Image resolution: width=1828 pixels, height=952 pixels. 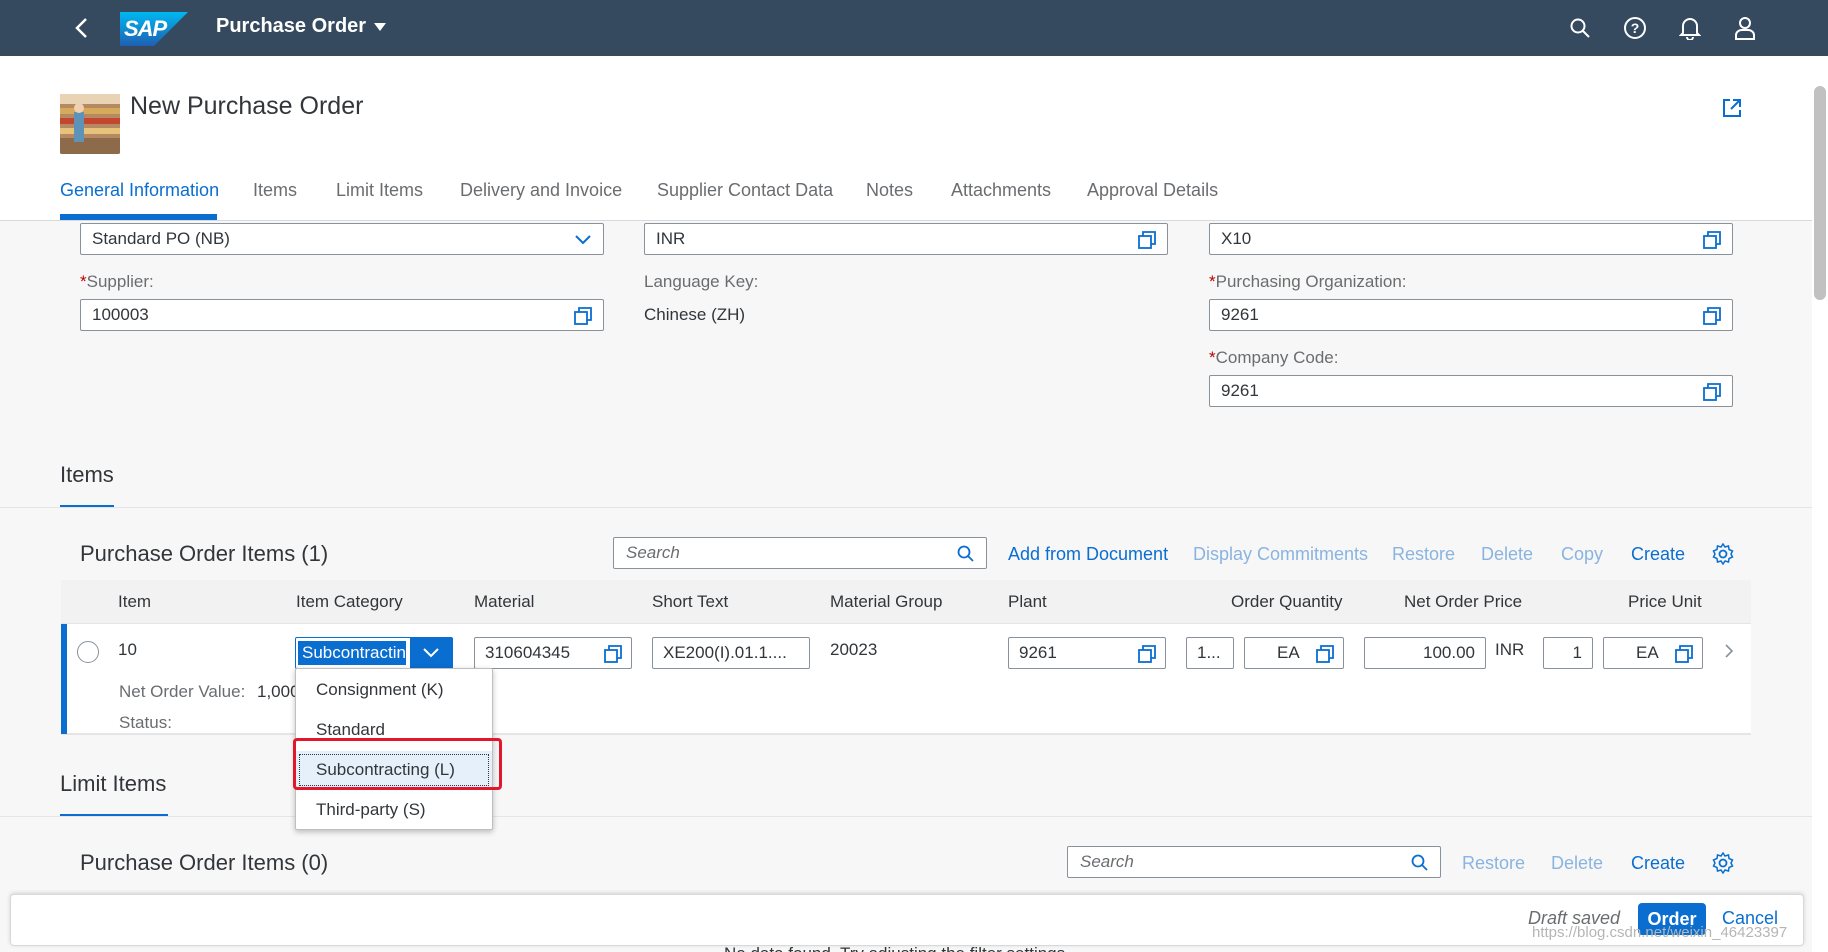 What do you see at coordinates (1254, 862) in the screenshot?
I see `limit-items-search-input: Search` at bounding box center [1254, 862].